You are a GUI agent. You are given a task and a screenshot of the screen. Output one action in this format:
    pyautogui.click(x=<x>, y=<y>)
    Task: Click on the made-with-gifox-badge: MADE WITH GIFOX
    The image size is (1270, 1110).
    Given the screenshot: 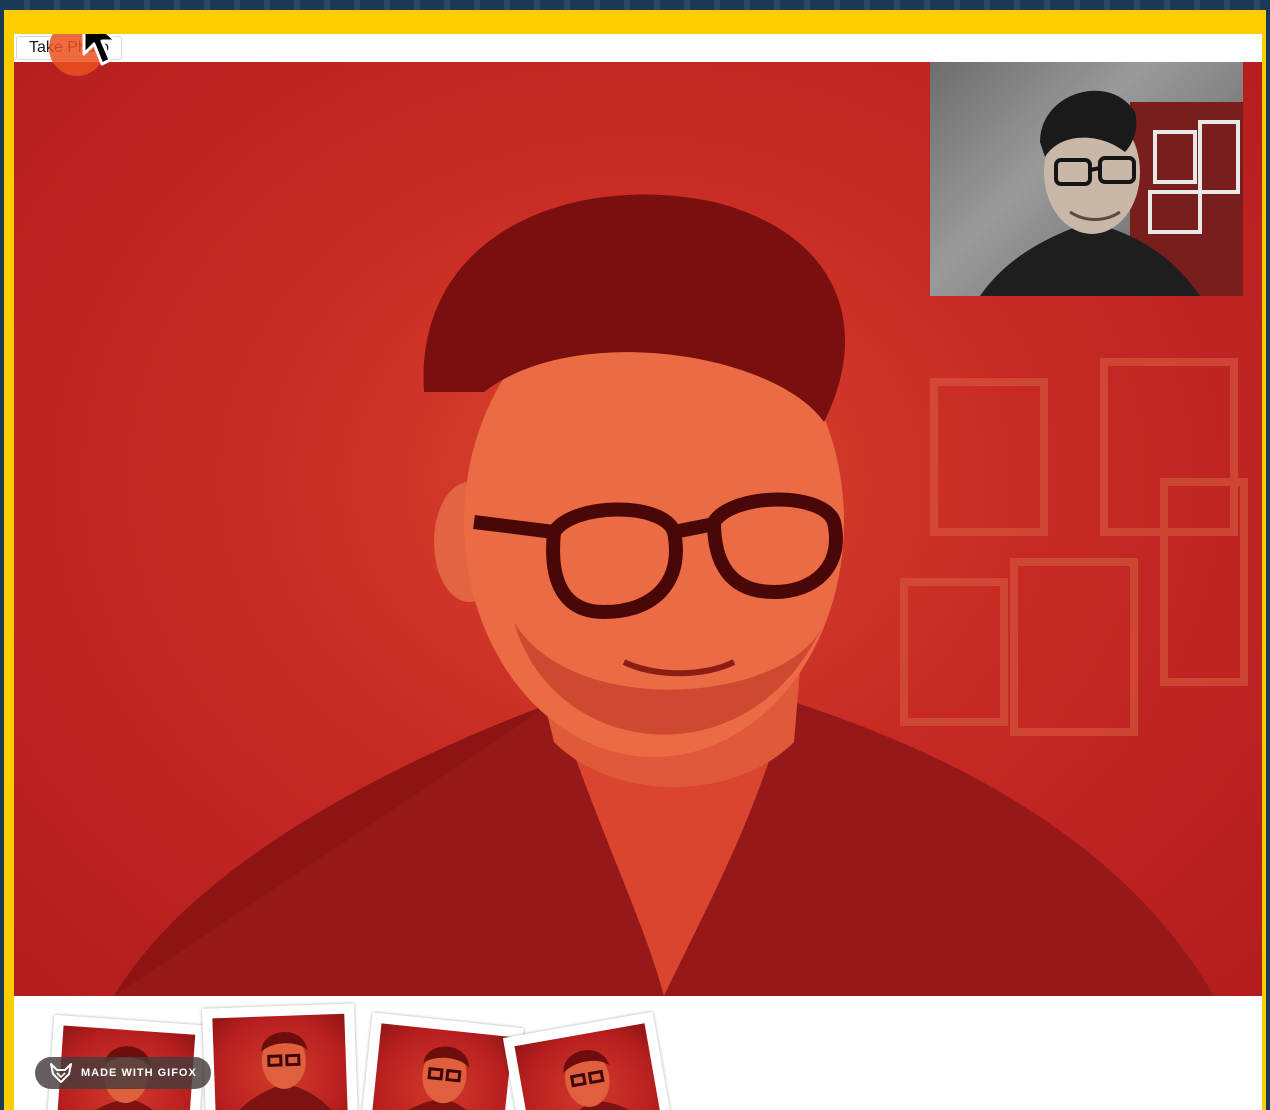 What is the action you would take?
    pyautogui.click(x=123, y=1073)
    